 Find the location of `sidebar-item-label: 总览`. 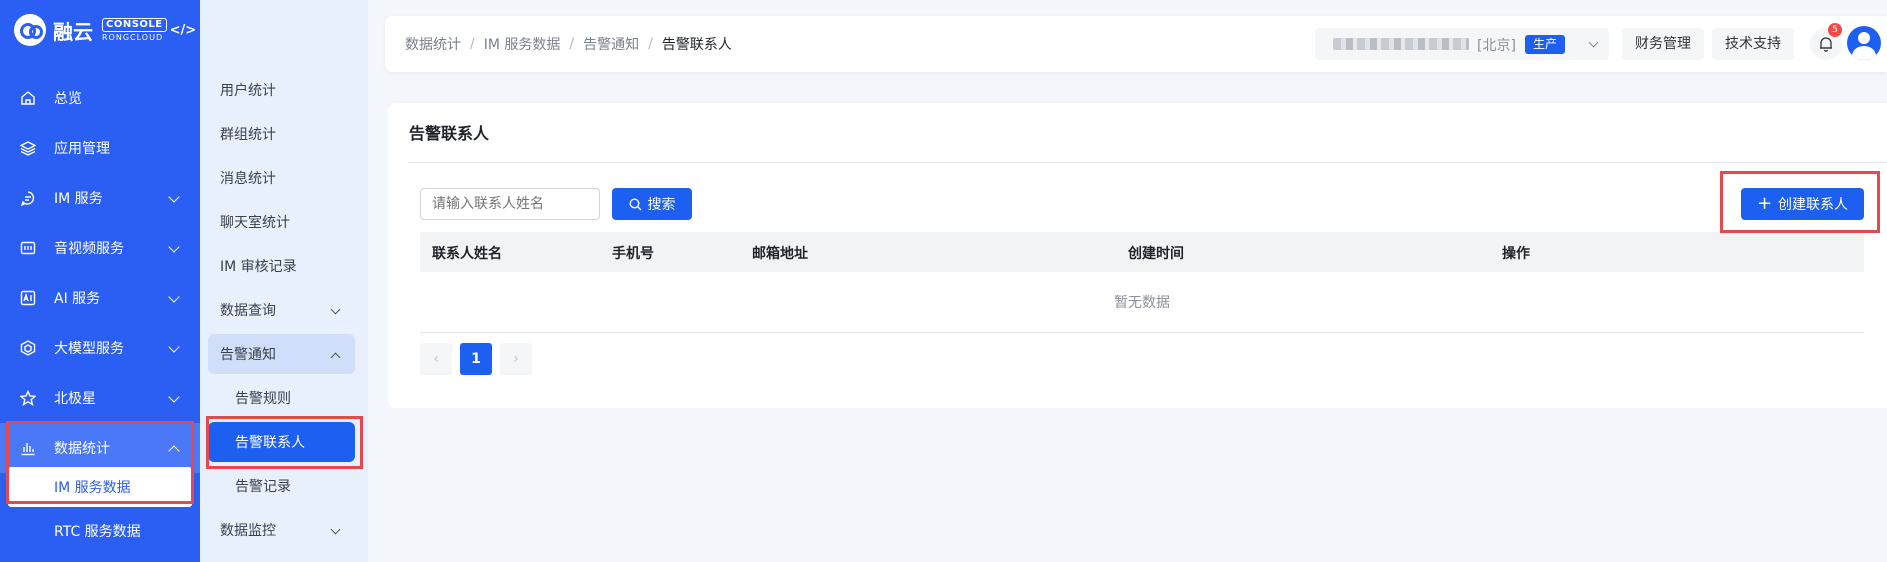

sidebar-item-label: 总览 is located at coordinates (68, 99).